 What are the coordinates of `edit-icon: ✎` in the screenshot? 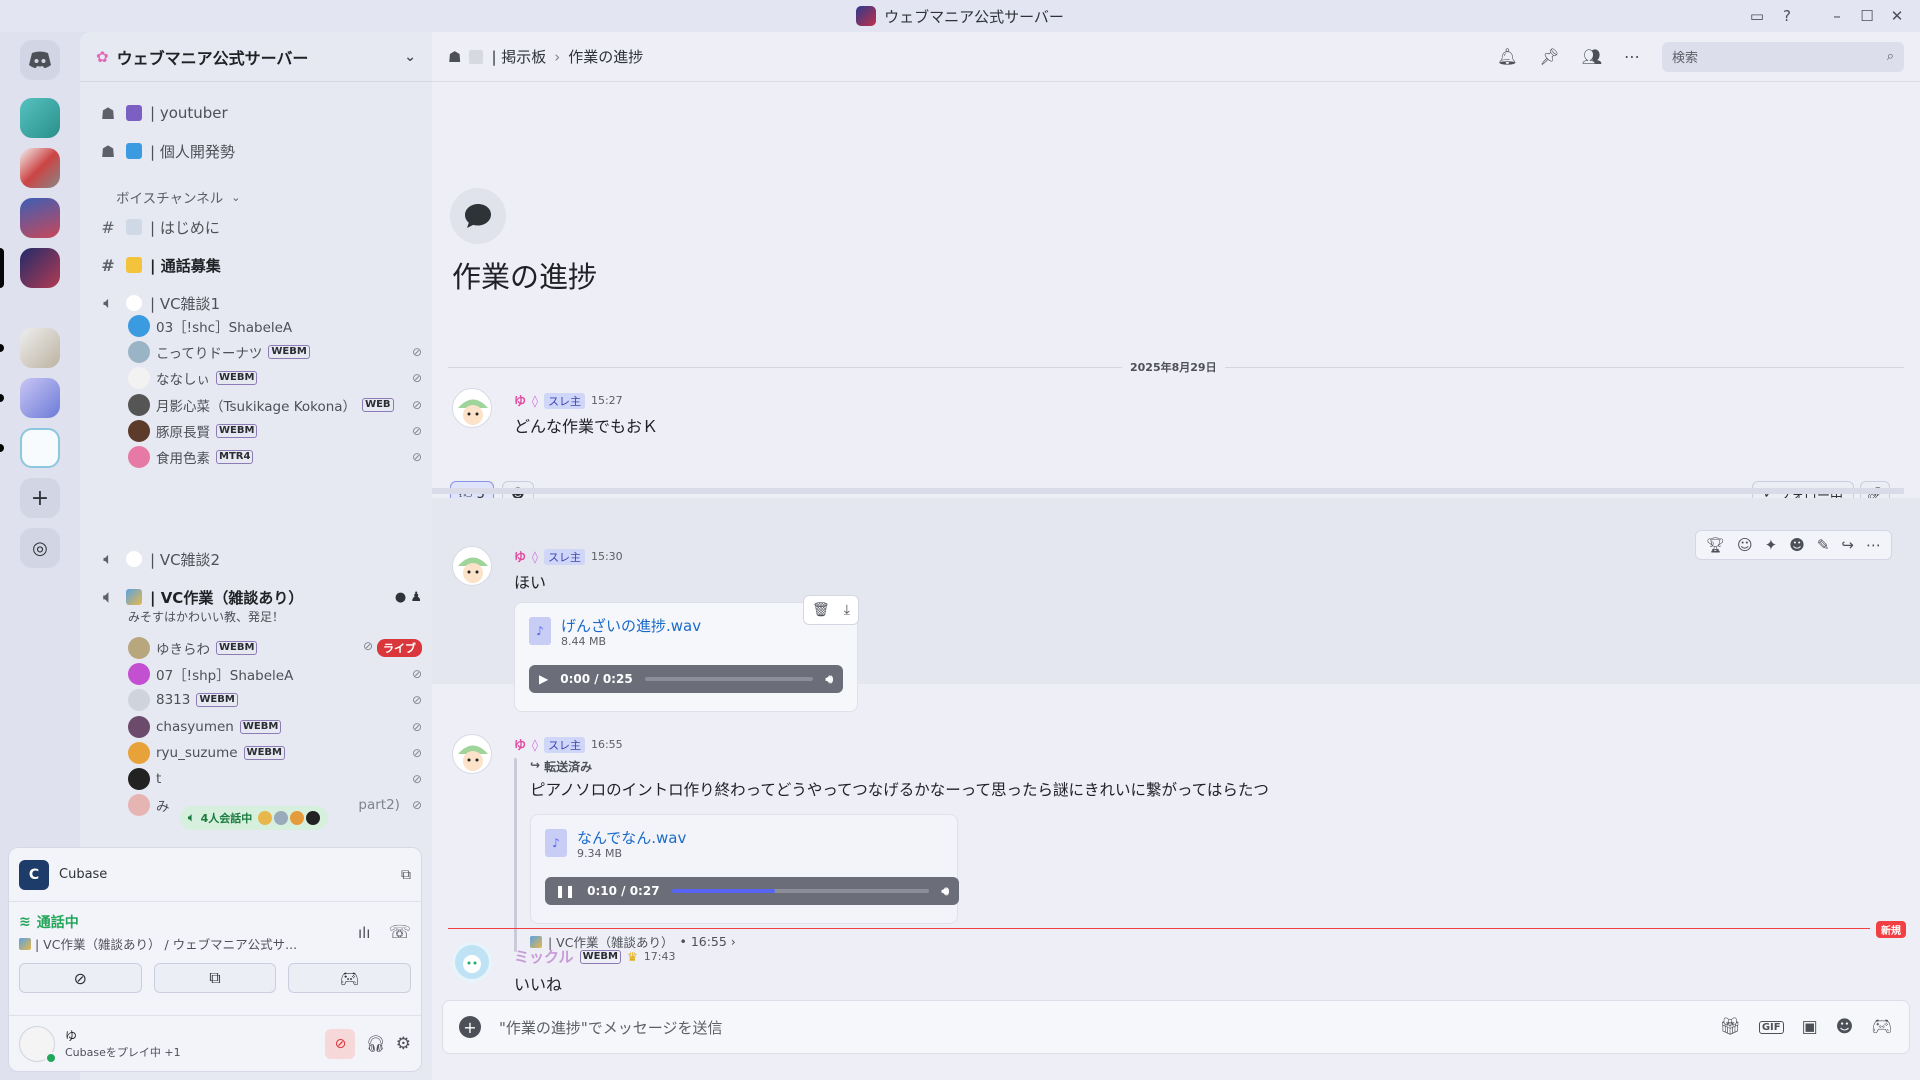 It's located at (1823, 545).